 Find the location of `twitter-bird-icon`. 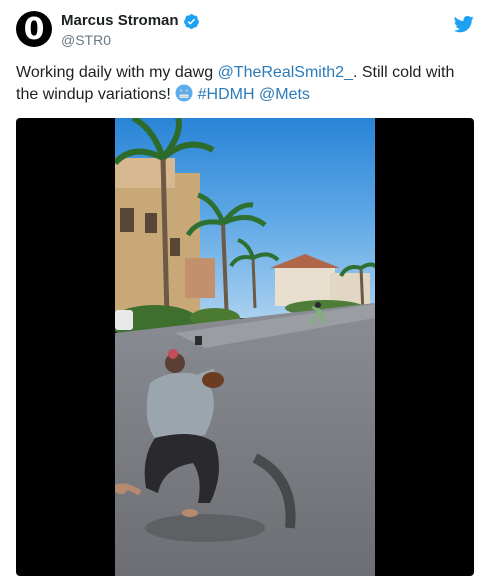

twitter-bird-icon is located at coordinates (464, 24).